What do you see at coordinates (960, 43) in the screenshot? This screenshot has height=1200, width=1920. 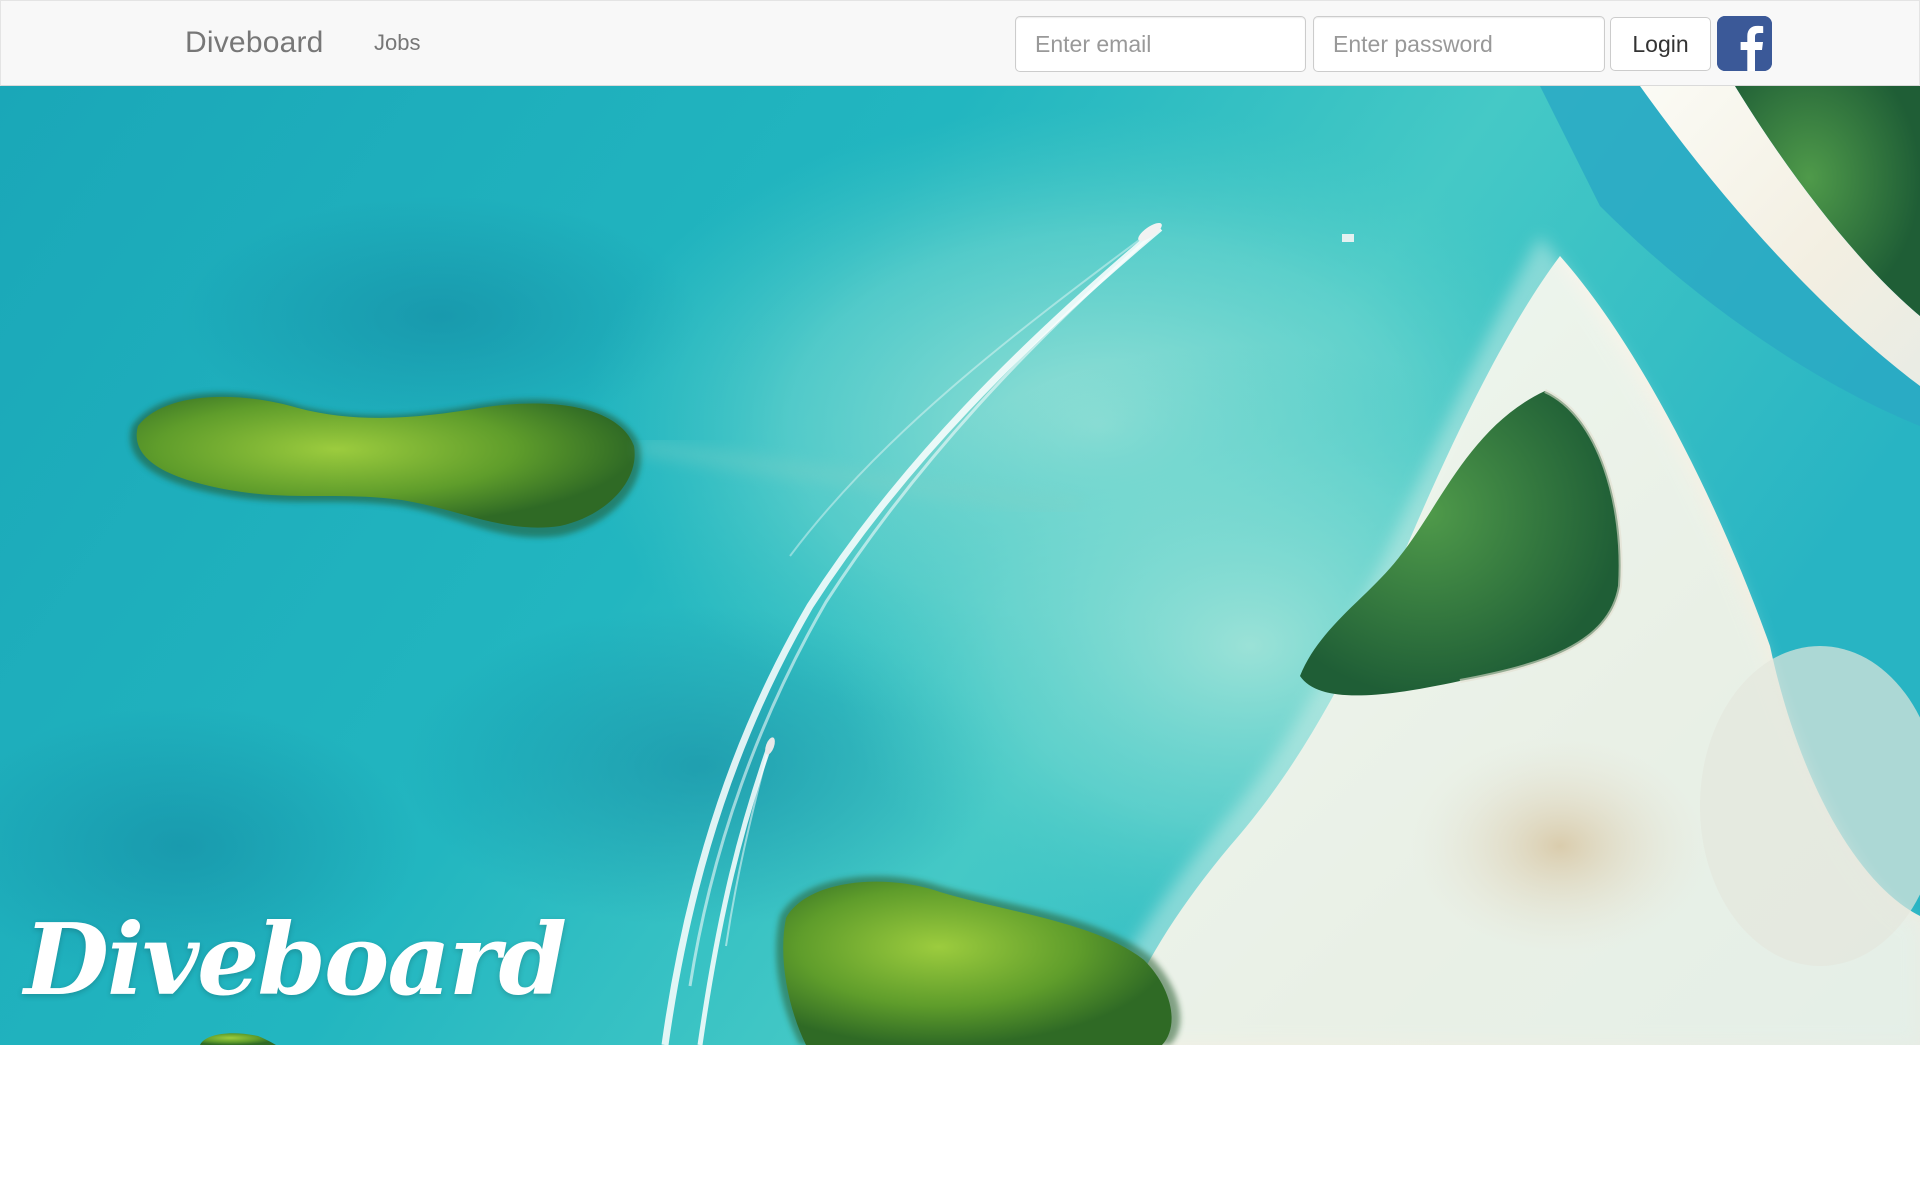 I see `top-navbar: Diveboard Jobs Login` at bounding box center [960, 43].